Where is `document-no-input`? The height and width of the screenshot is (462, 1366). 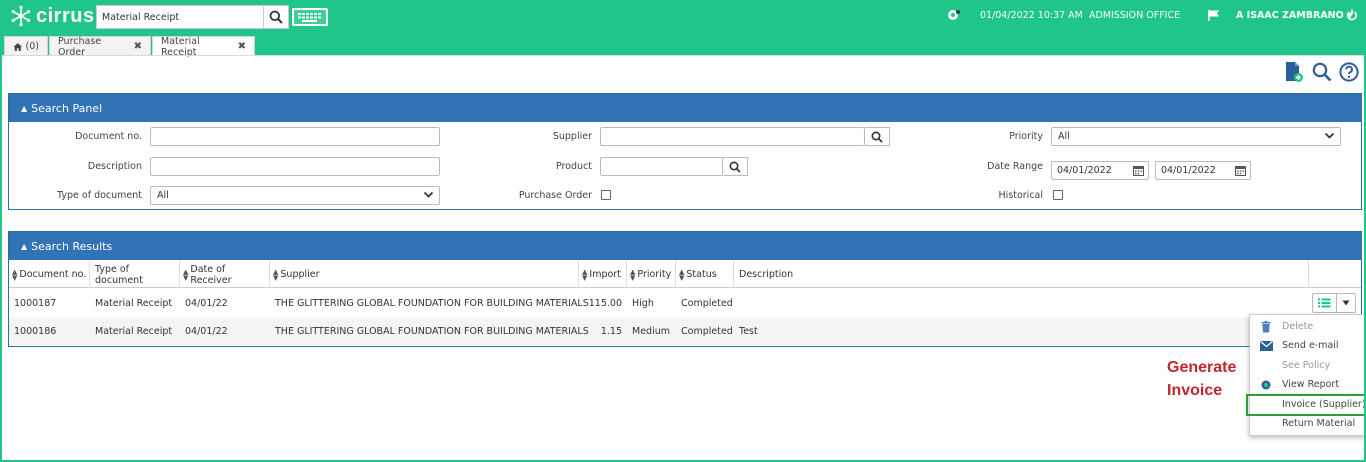 document-no-input is located at coordinates (295, 136).